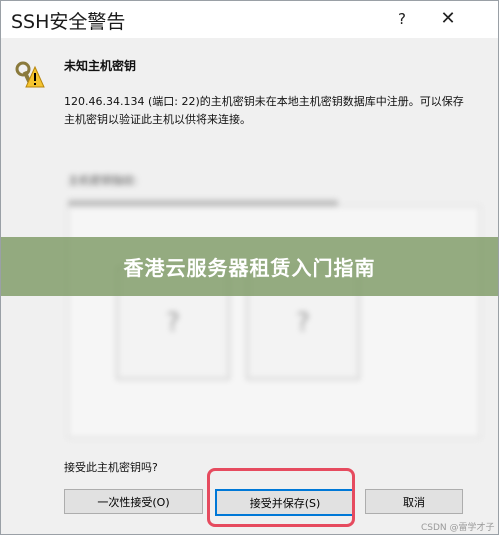 This screenshot has width=499, height=535. What do you see at coordinates (103, 180) in the screenshot?
I see `fingerprint-label: 主机密钥指纹:` at bounding box center [103, 180].